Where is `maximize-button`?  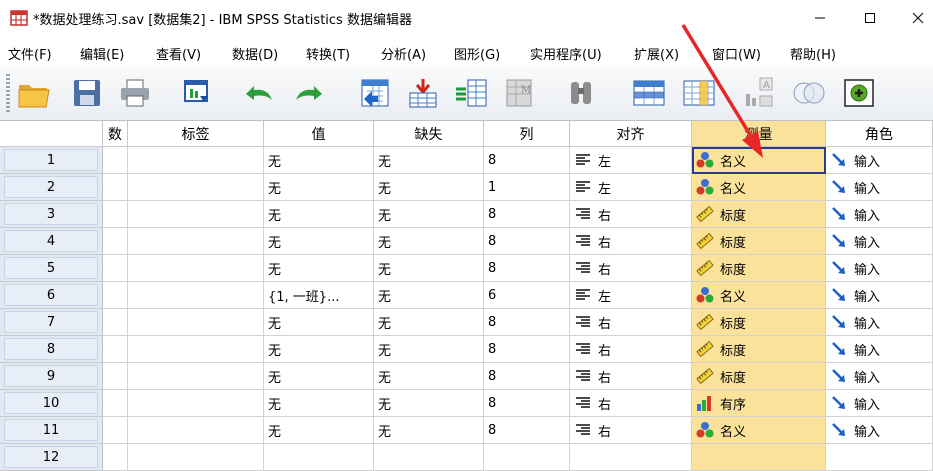 maximize-button is located at coordinates (870, 18).